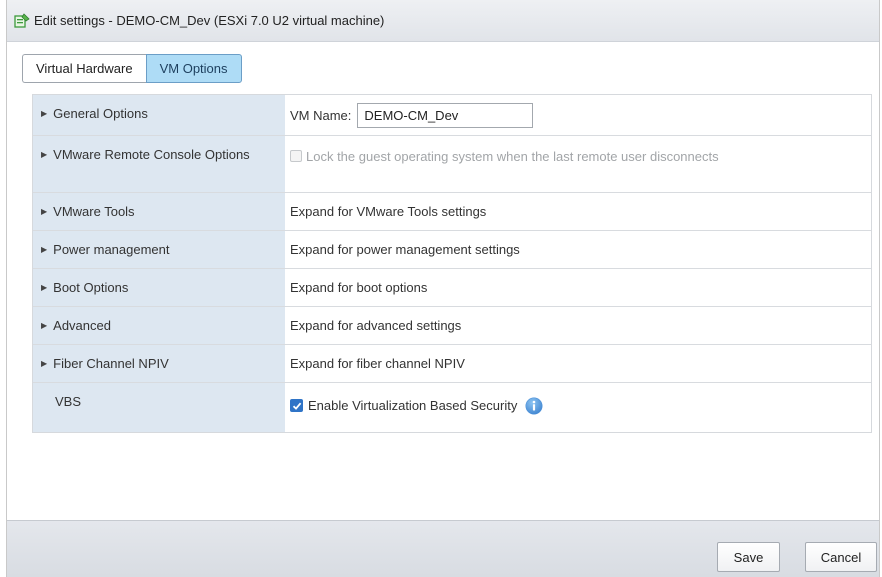  Describe the element at coordinates (443, 548) in the screenshot. I see `dialog-footer: Save Cancel` at that location.